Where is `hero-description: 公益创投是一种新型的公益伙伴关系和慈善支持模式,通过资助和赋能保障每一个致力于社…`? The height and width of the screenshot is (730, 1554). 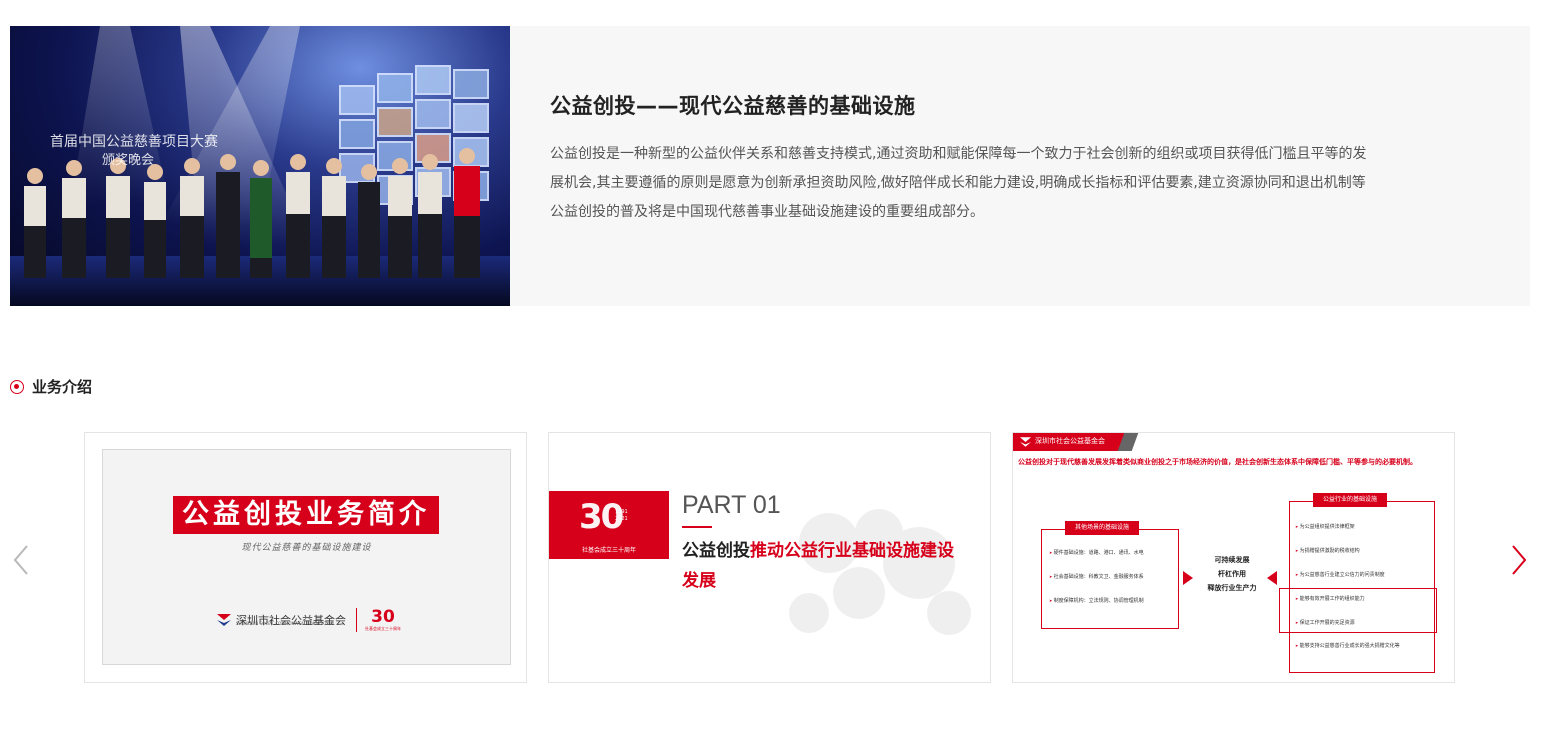 hero-description: 公益创投是一种新型的公益伙伴关系和慈善支持模式,通过资助和赋能保障每一个致力于社… is located at coordinates (1025, 183).